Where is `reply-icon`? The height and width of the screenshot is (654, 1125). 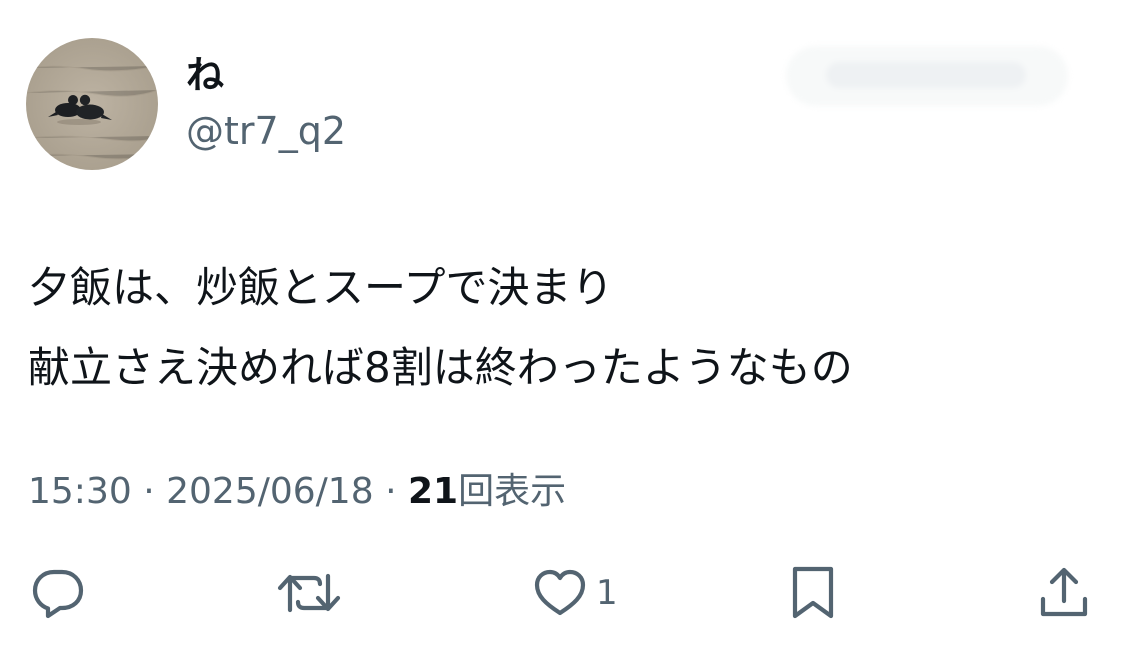 reply-icon is located at coordinates (58, 594).